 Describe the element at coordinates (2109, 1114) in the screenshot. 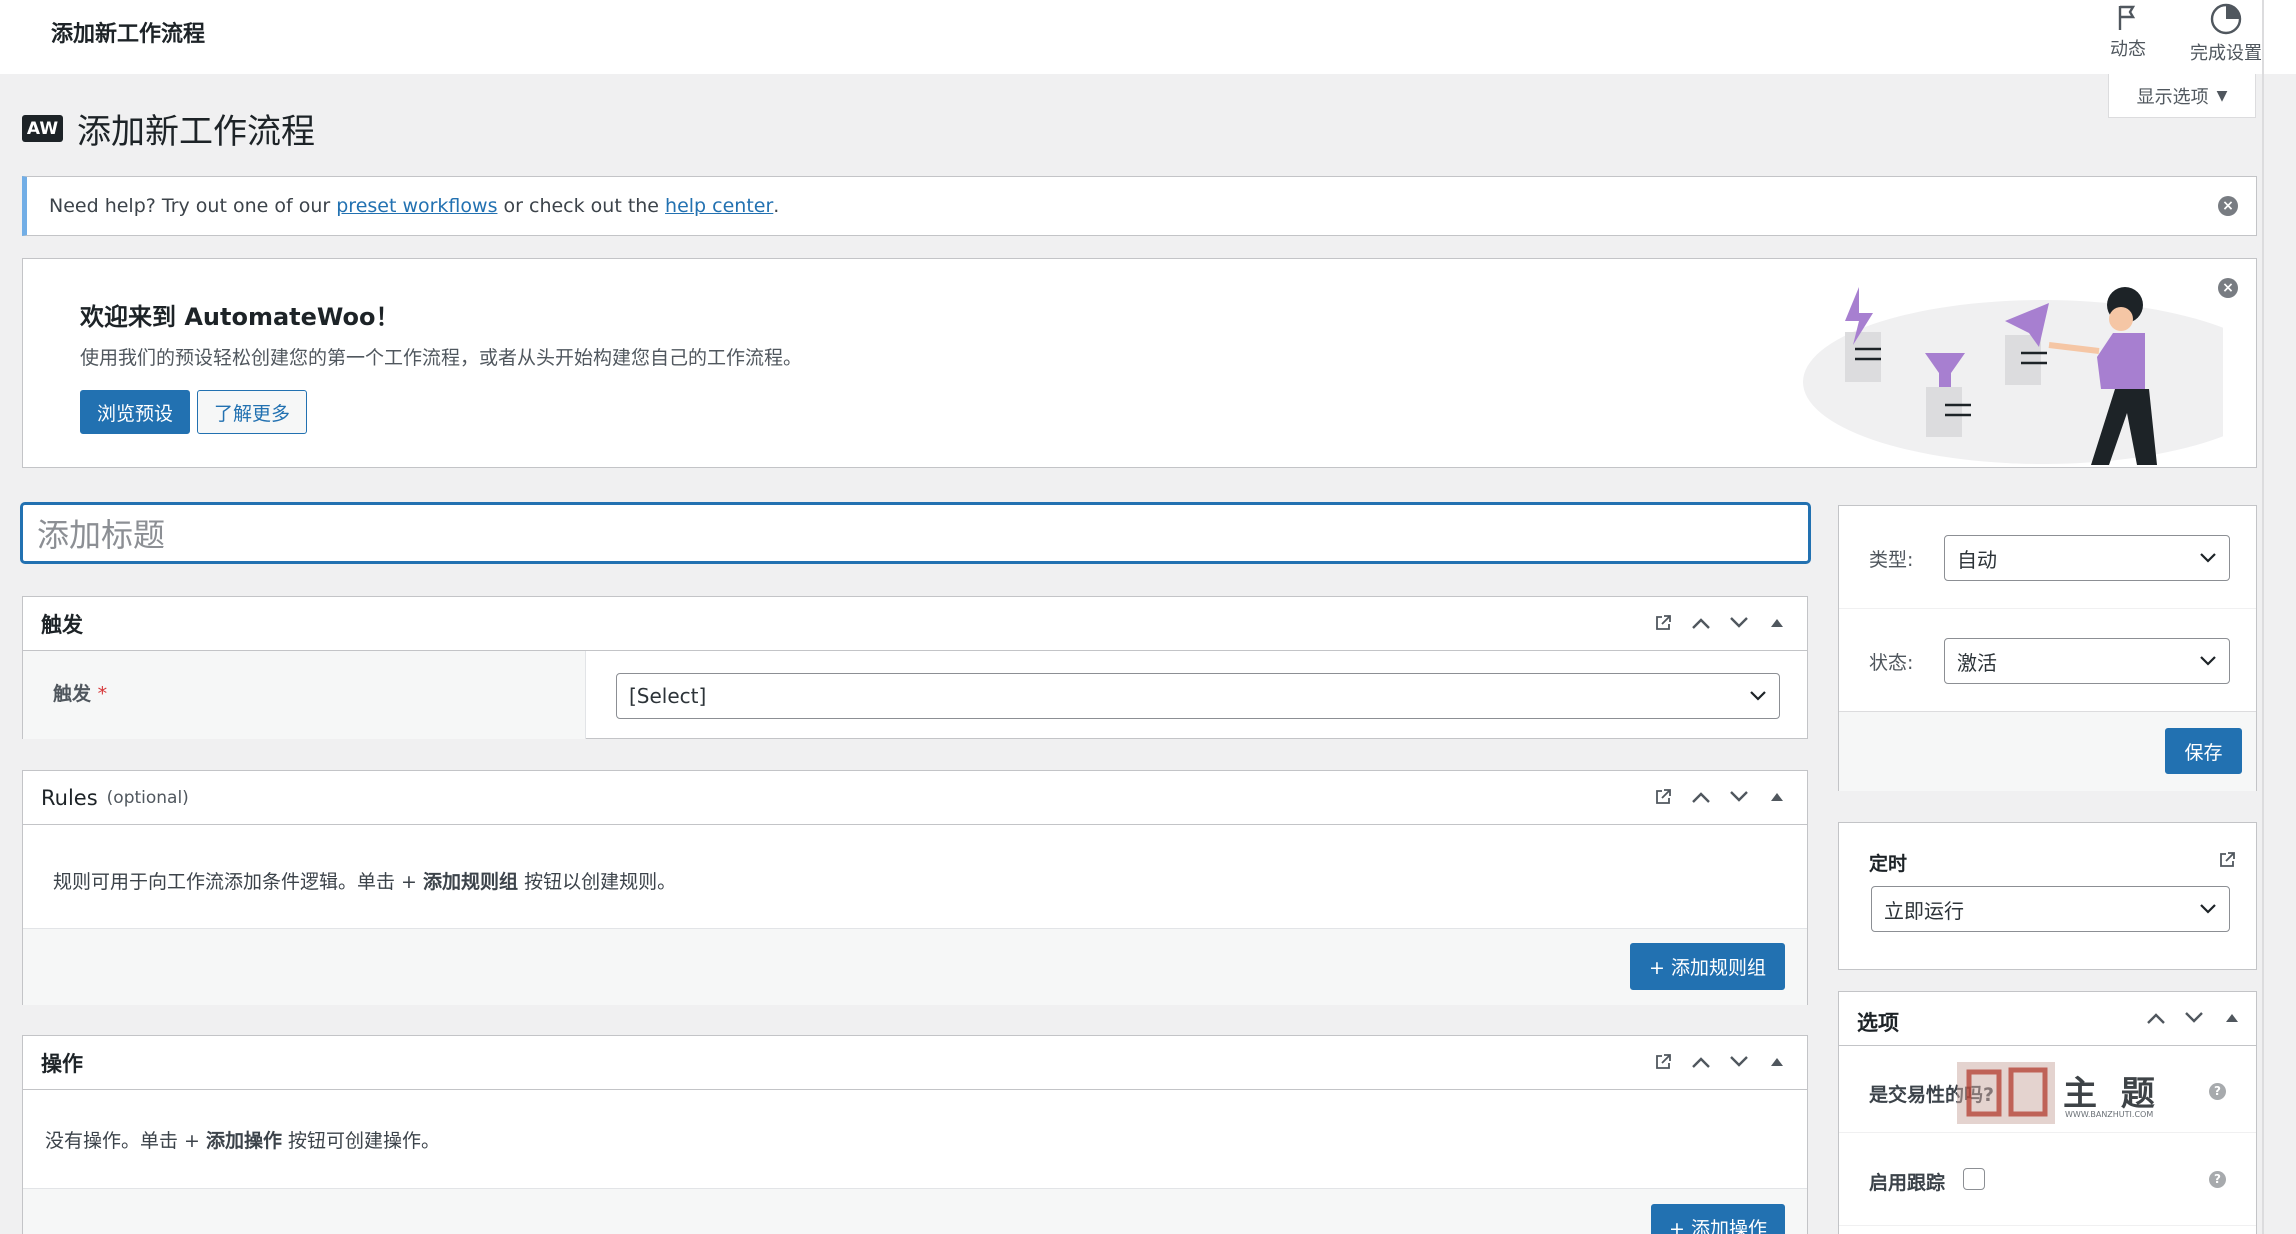

I see `watermark-url: WWW.BANZHUTI.COM` at that location.